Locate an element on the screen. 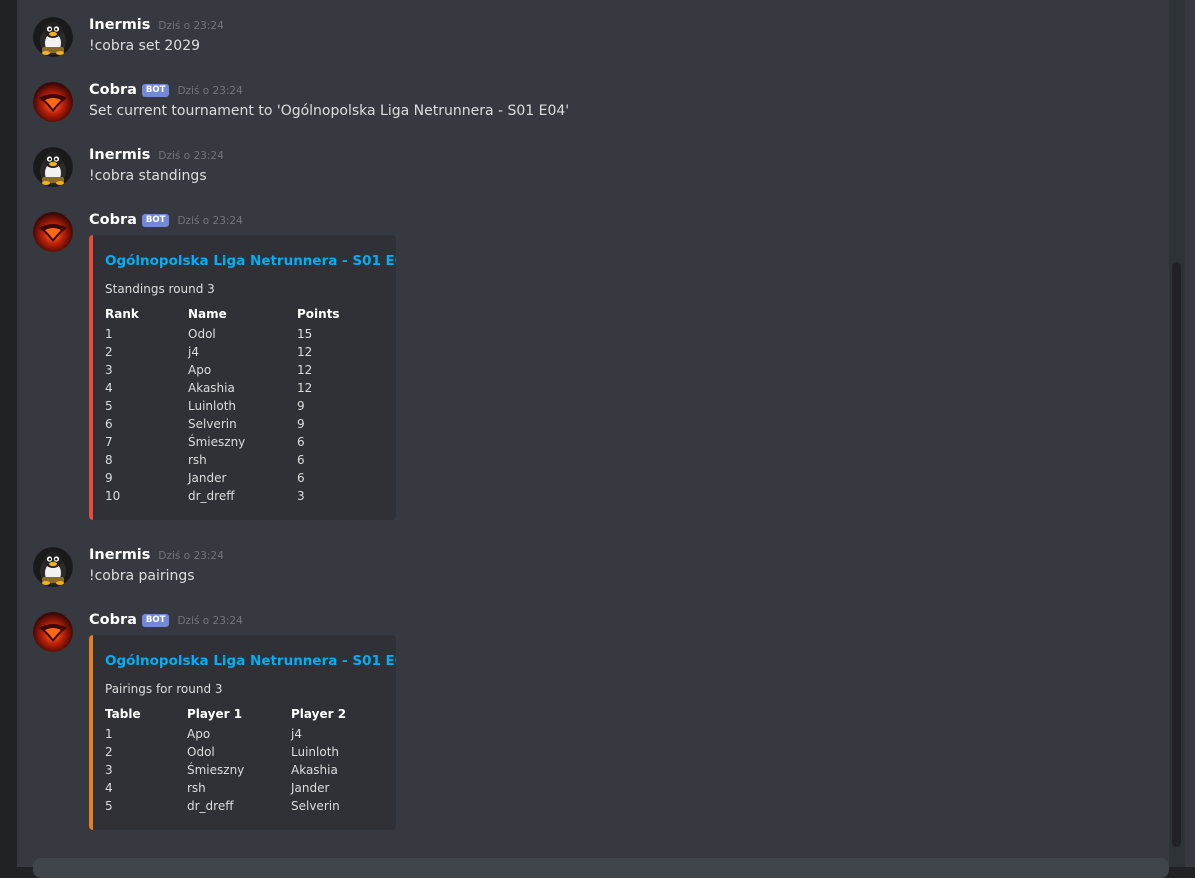  right-gutter is located at coordinates (1190, 433).